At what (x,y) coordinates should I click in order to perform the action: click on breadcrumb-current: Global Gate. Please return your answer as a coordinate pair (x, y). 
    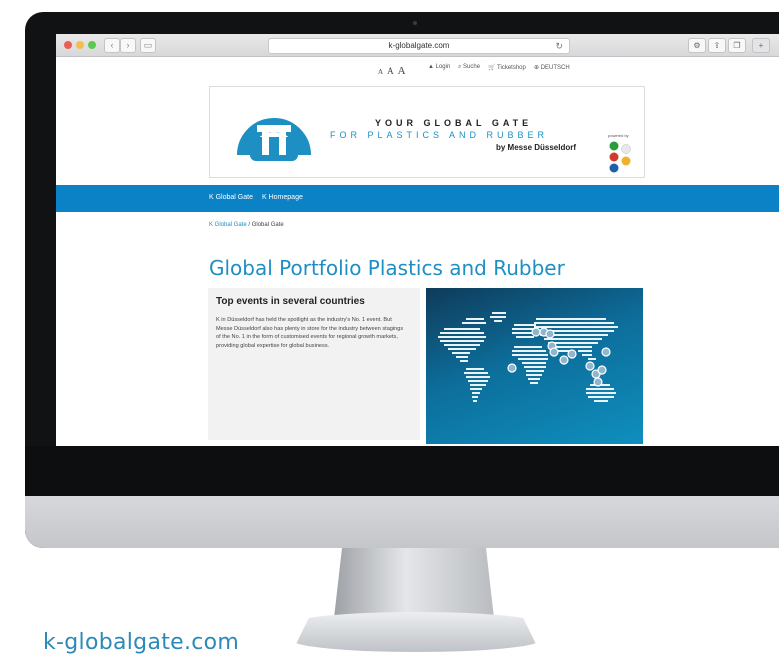
    Looking at the image, I should click on (267, 225).